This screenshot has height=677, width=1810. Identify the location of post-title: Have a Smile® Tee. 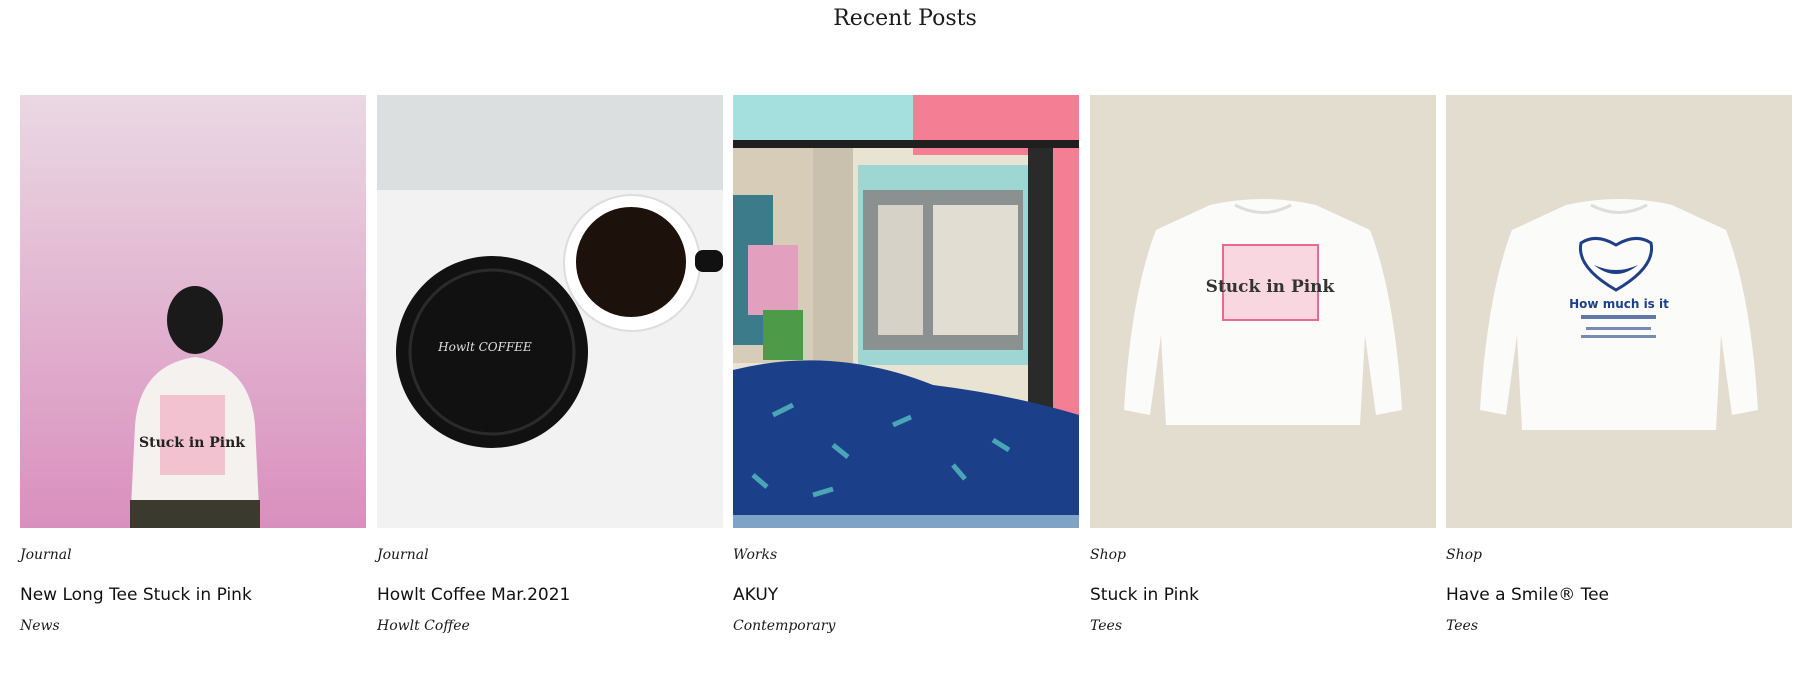
(1527, 595).